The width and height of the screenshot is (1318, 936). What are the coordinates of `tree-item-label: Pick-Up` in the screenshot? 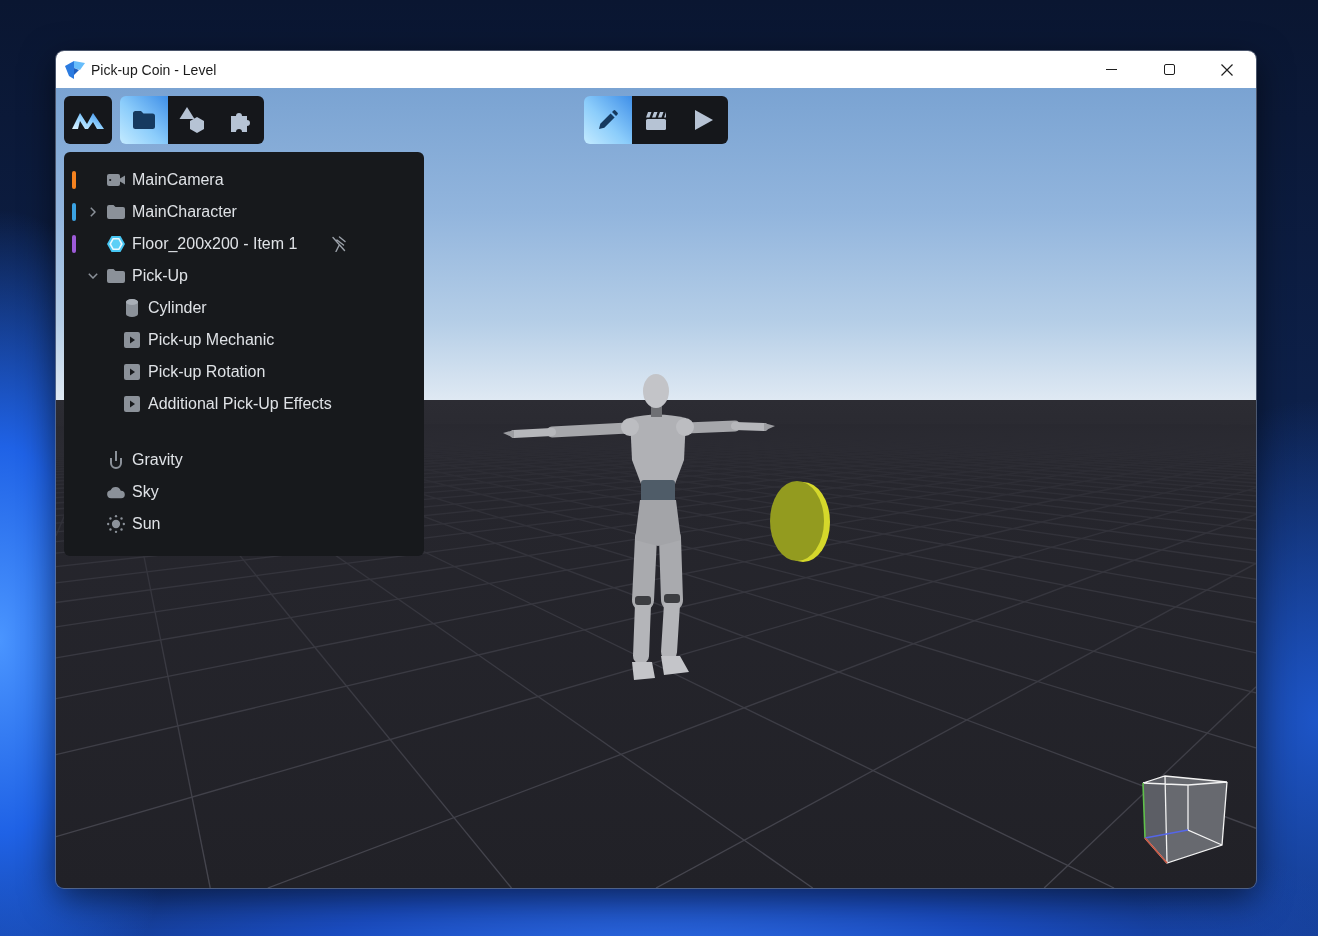 It's located at (160, 276).